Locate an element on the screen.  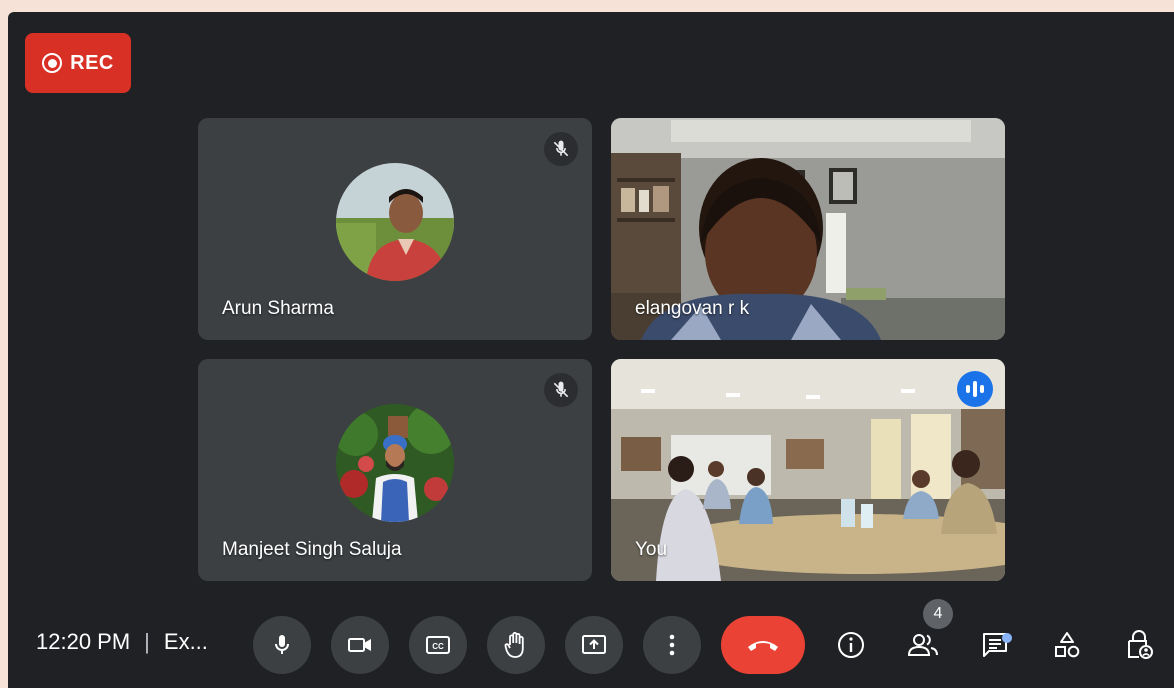
host-controls-button is located at coordinates (1139, 645).